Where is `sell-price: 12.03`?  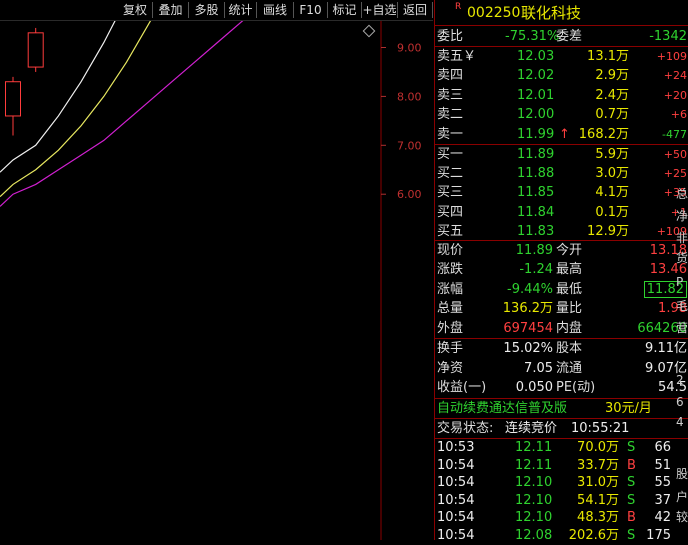
sell-price: 12.03 is located at coordinates (536, 56).